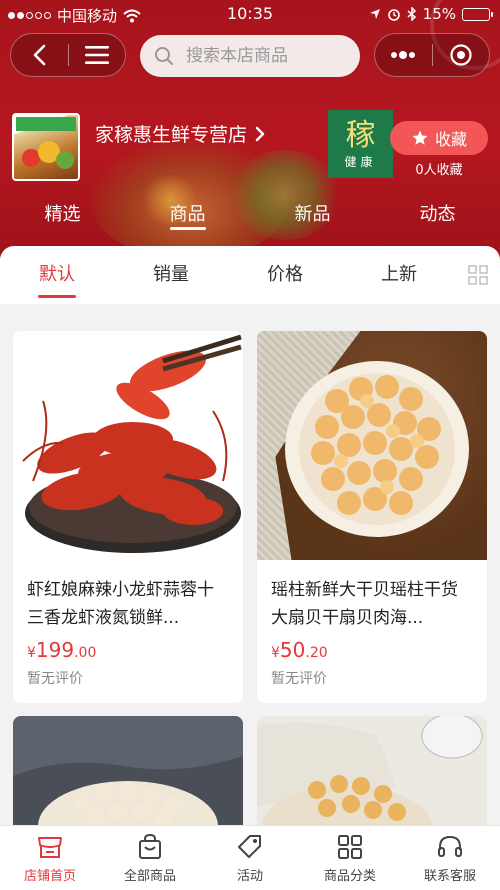 The image size is (500, 890). I want to click on sort-newest: 上新, so click(399, 275).